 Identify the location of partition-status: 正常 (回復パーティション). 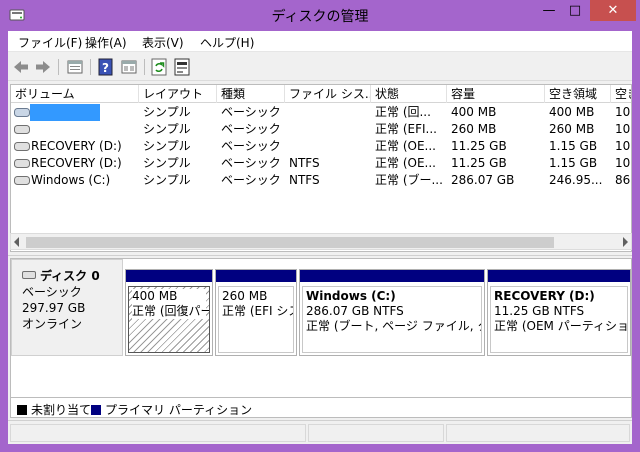
(171, 311).